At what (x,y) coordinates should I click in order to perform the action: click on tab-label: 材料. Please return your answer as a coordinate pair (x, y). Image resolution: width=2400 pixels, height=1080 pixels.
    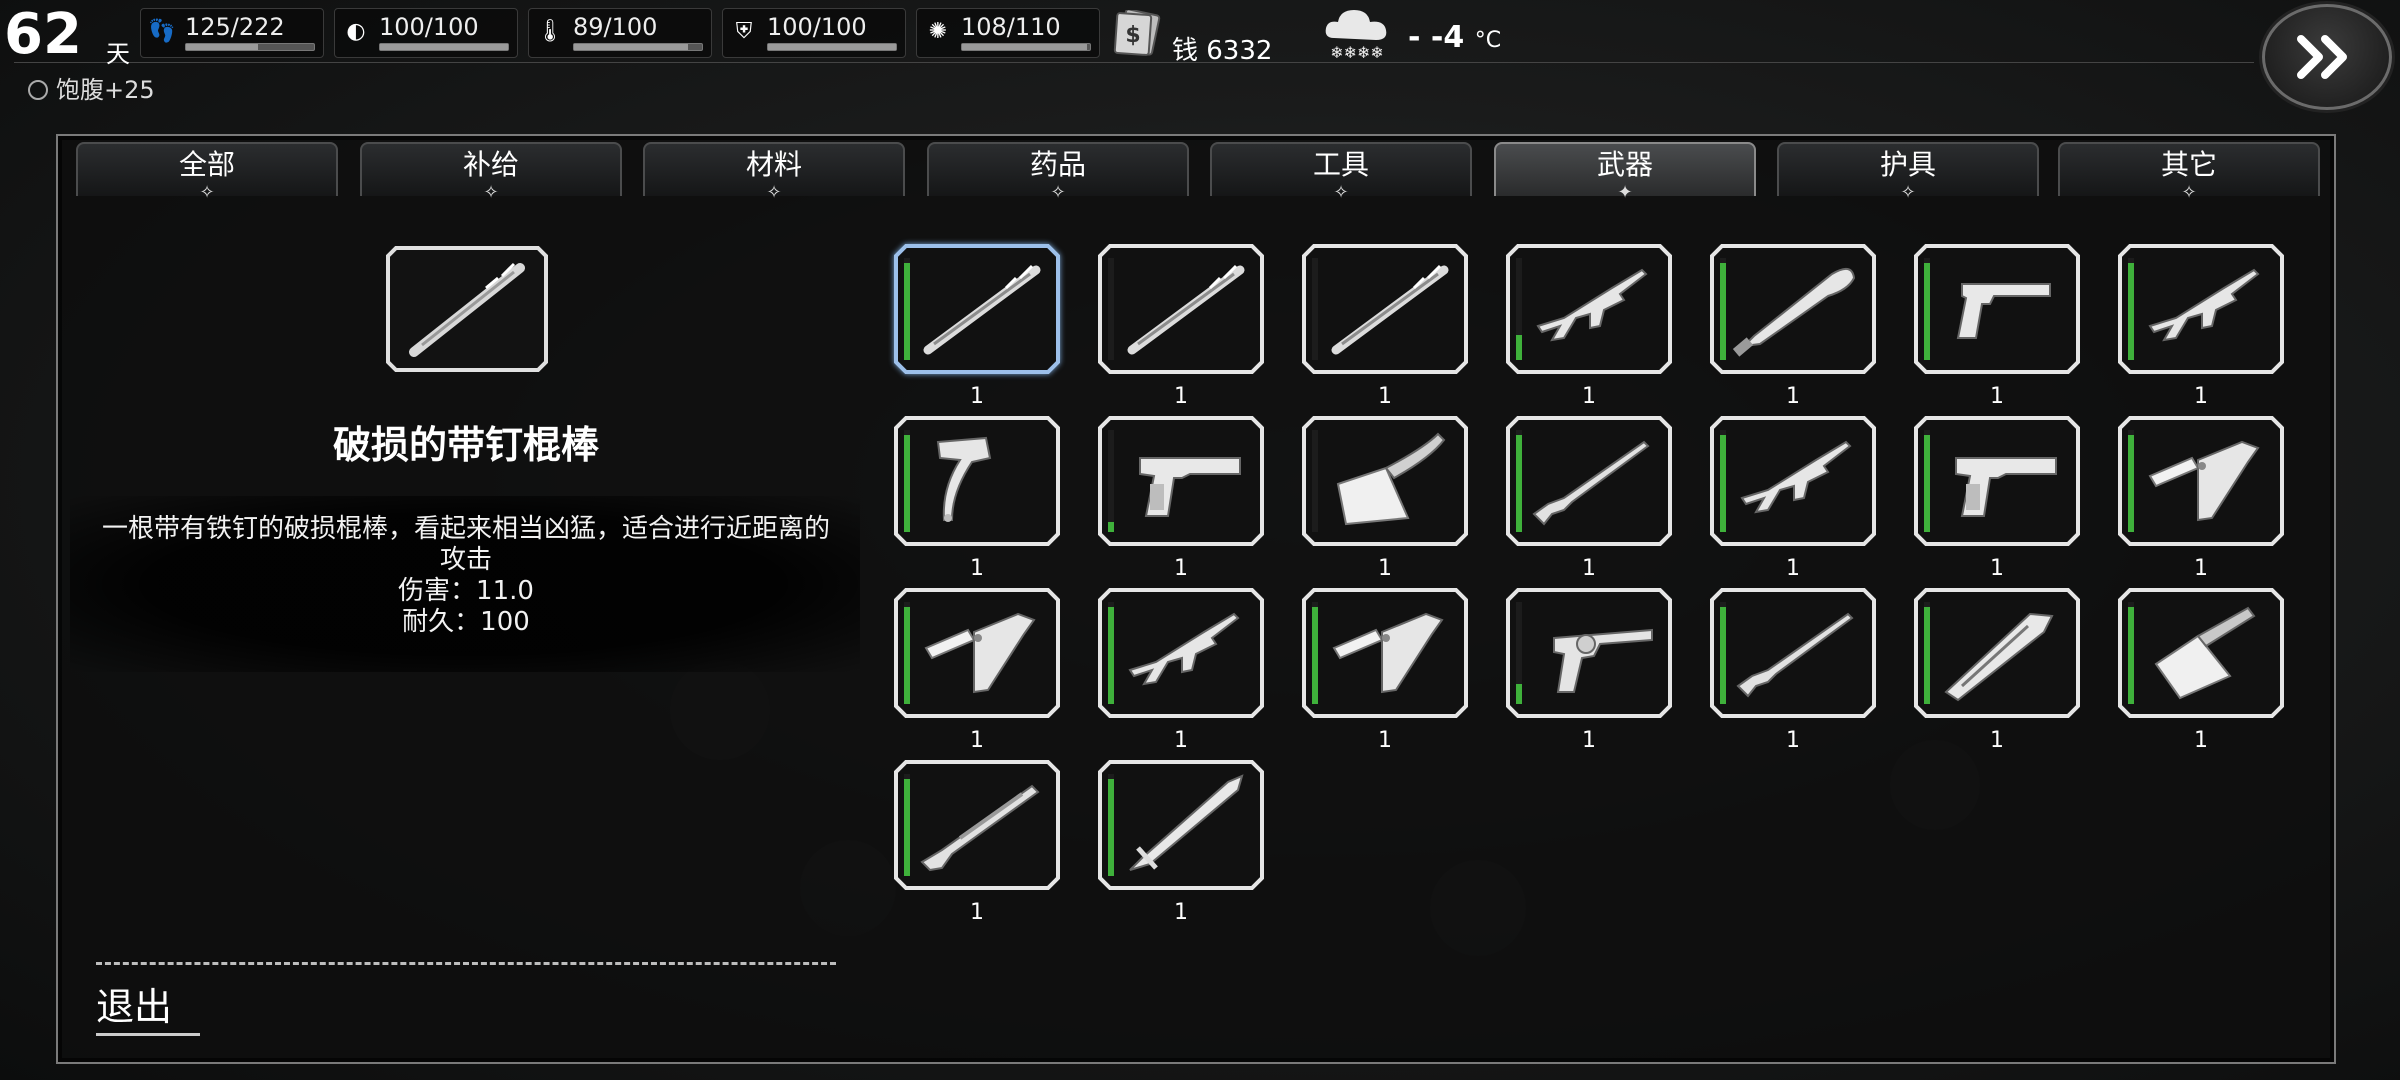
    Looking at the image, I should click on (773, 164).